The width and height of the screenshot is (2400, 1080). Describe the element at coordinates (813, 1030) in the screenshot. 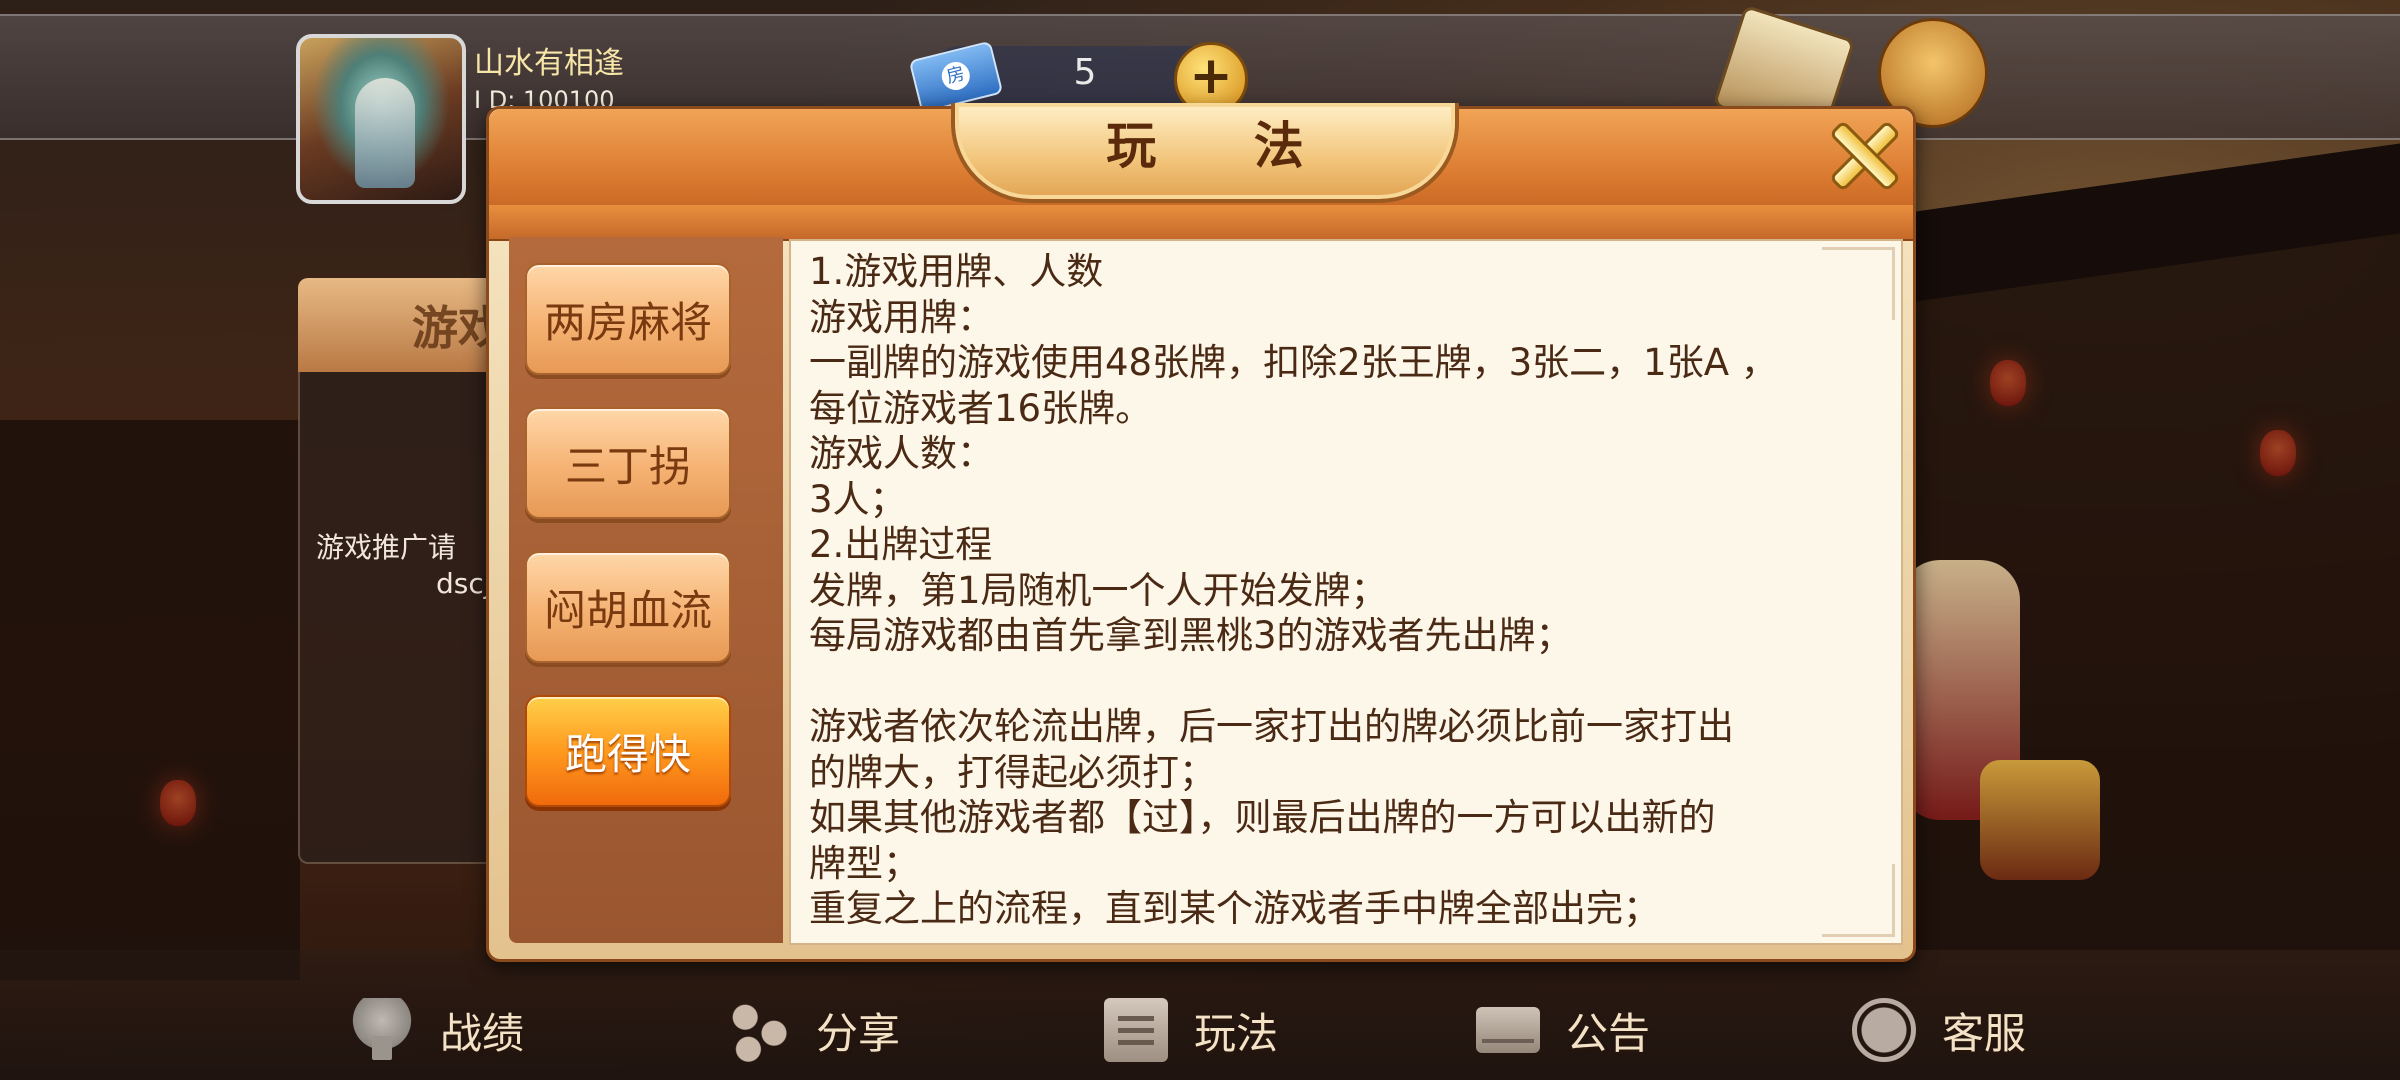

I see `nav-share: 分享` at that location.